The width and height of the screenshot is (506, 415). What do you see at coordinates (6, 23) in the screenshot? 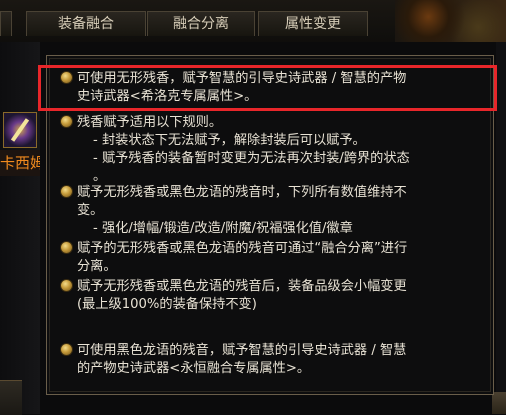
I see `tab-partial` at bounding box center [6, 23].